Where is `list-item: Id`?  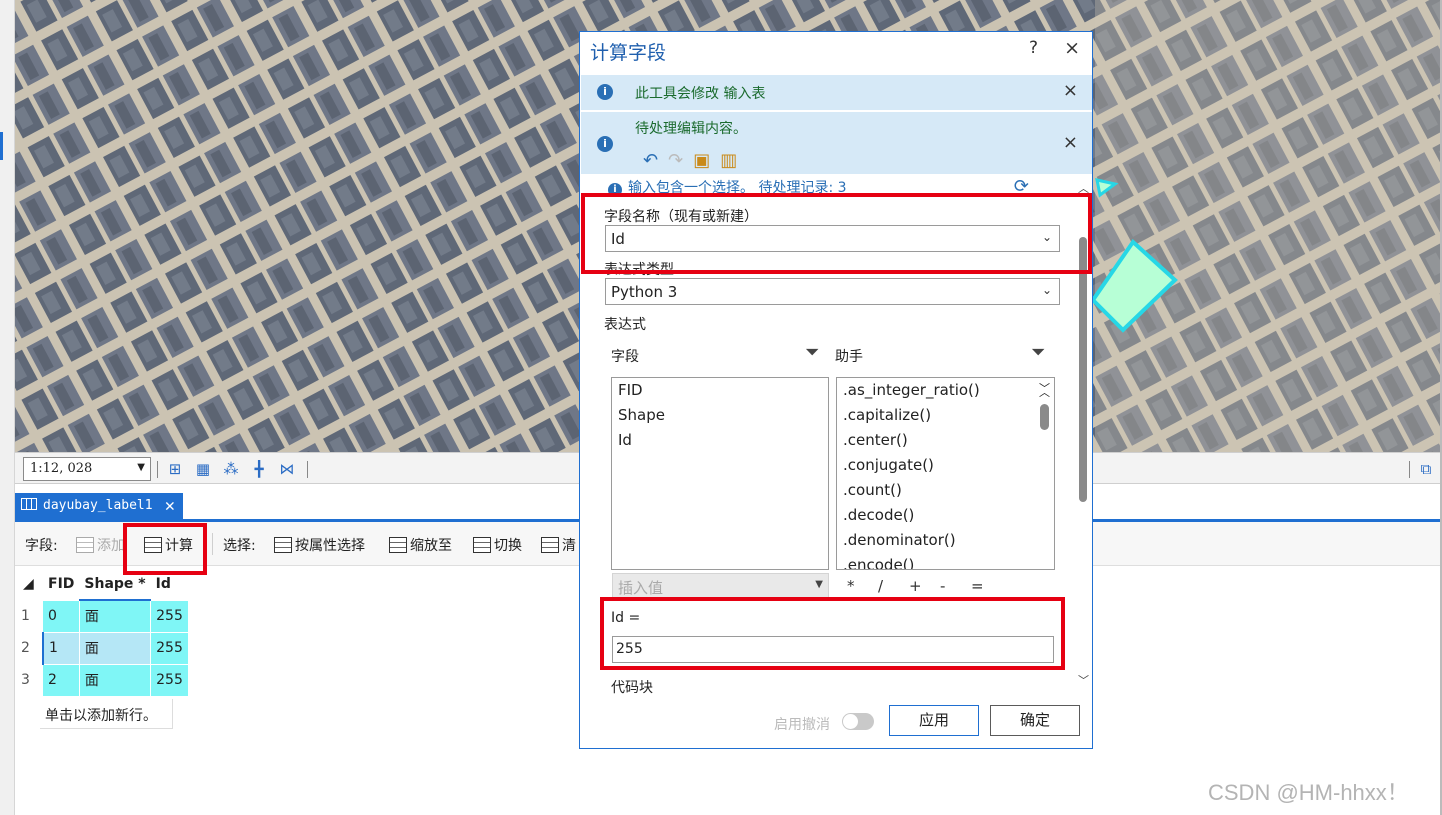
list-item: Id is located at coordinates (720, 440).